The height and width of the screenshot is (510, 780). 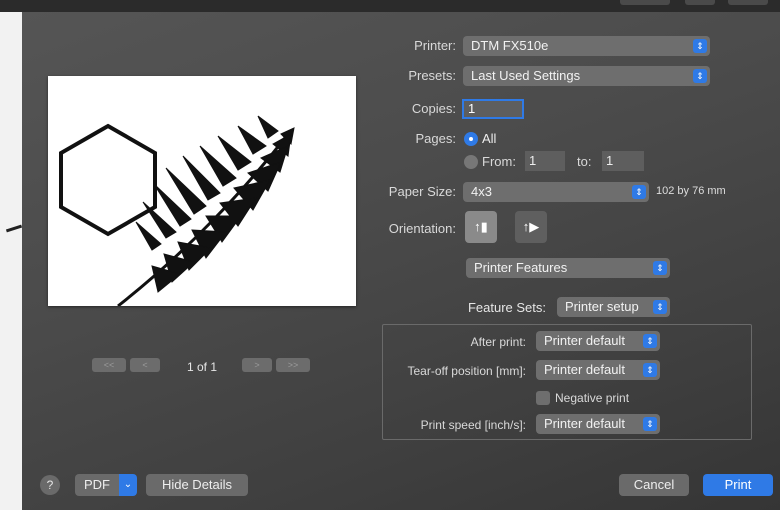 What do you see at coordinates (422, 228) in the screenshot?
I see `orientation-label: Orientation:` at bounding box center [422, 228].